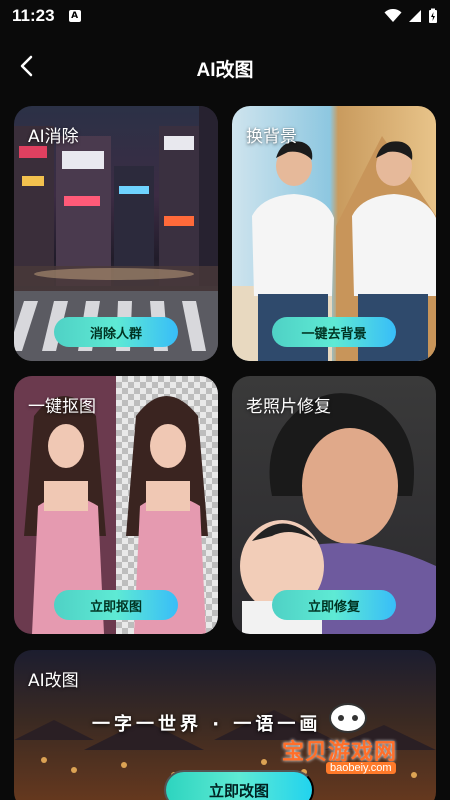 Image resolution: width=450 pixels, height=800 pixels. Describe the element at coordinates (225, 16) in the screenshot. I see `status-bar: 11:23 A` at that location.